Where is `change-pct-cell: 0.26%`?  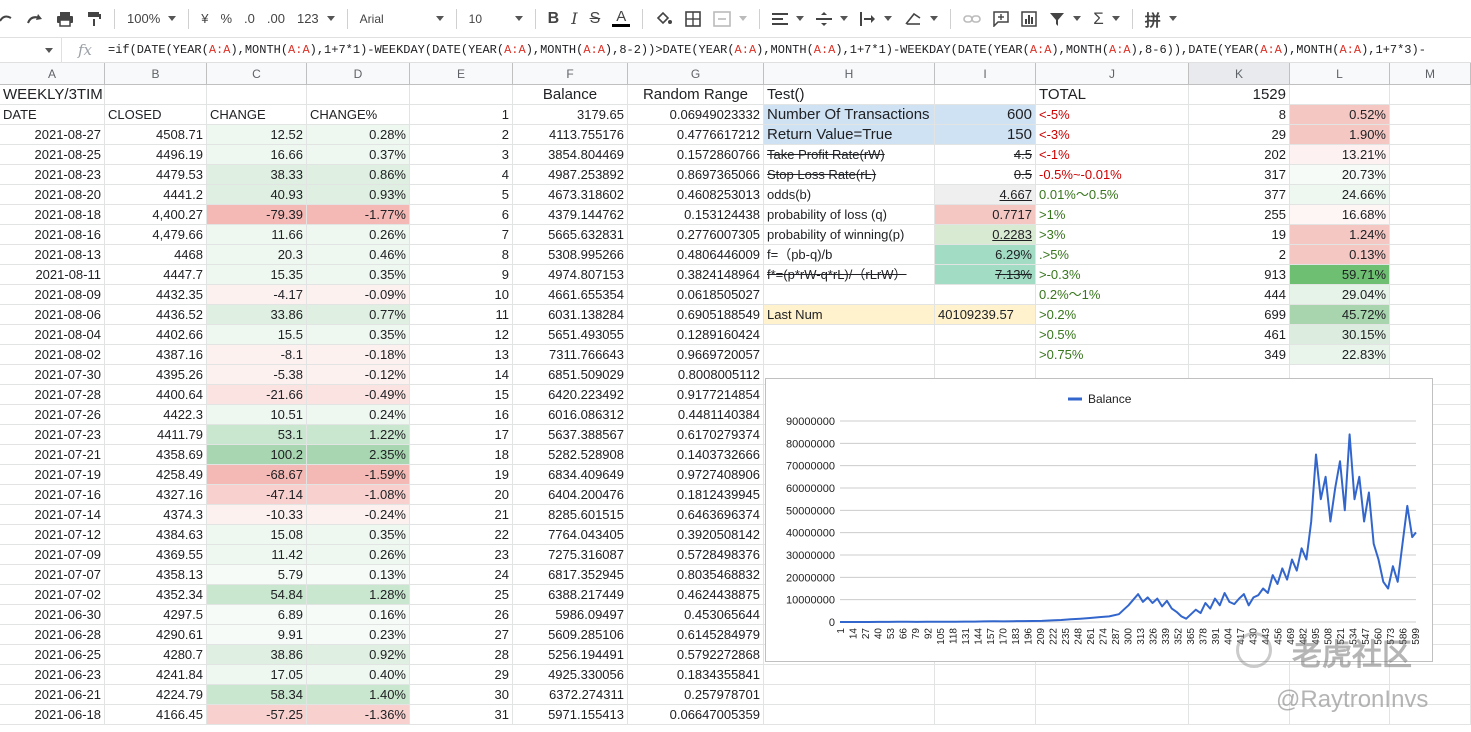 change-pct-cell: 0.26% is located at coordinates (358, 235).